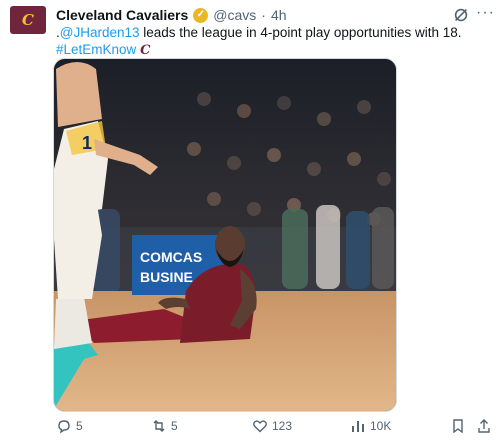 The width and height of the screenshot is (500, 440). Describe the element at coordinates (282, 426) in the screenshot. I see `like-count: 123` at that location.